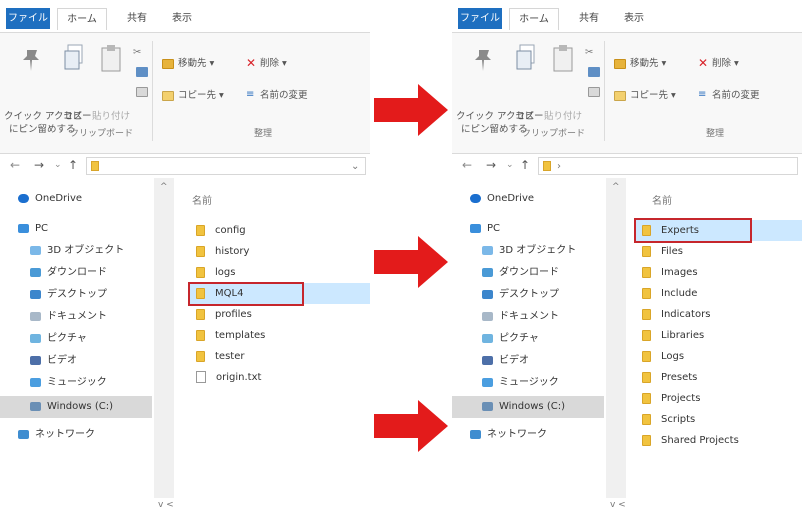  Describe the element at coordinates (201, 377) in the screenshot. I see `text-file-icon` at that location.